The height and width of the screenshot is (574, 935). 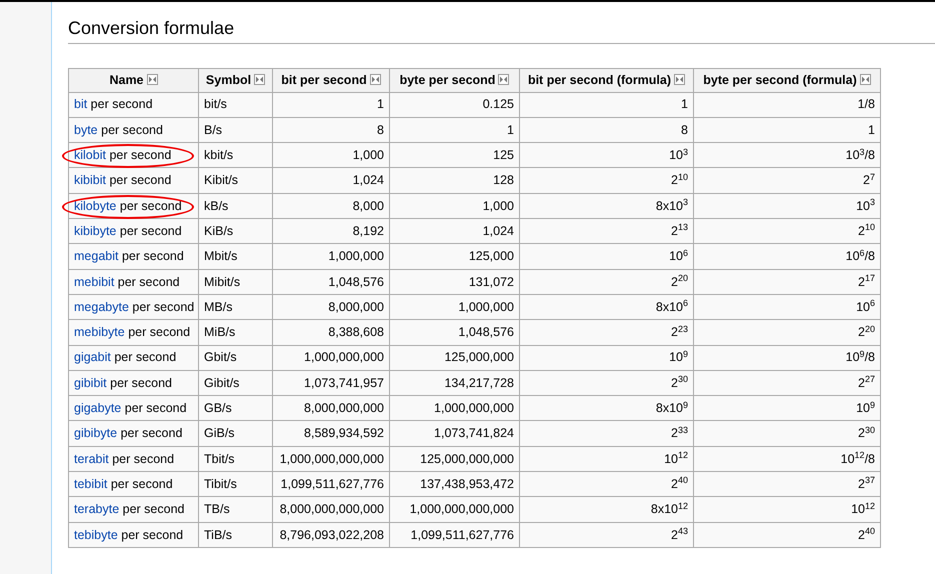 I want to click on unit-link: gigabit, so click(x=92, y=357).